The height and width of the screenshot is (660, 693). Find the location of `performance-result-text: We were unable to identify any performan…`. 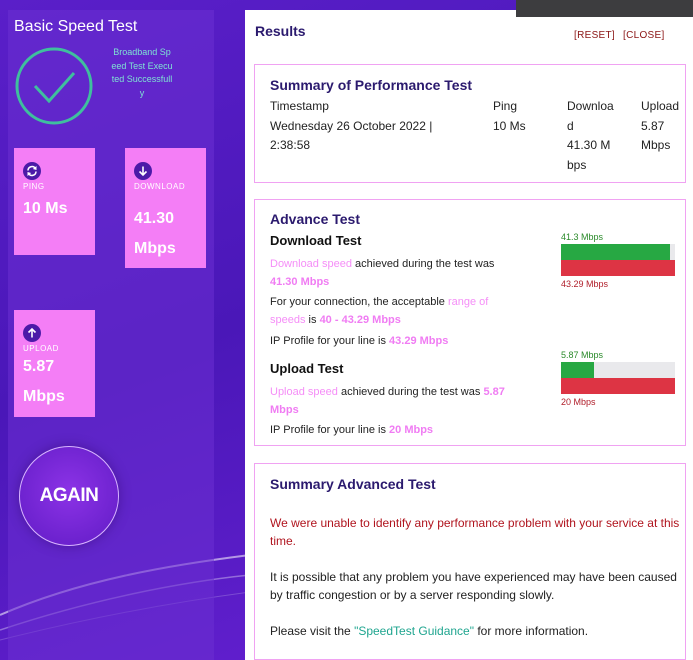

performance-result-text: We were unable to identify any performan… is located at coordinates (475, 532).